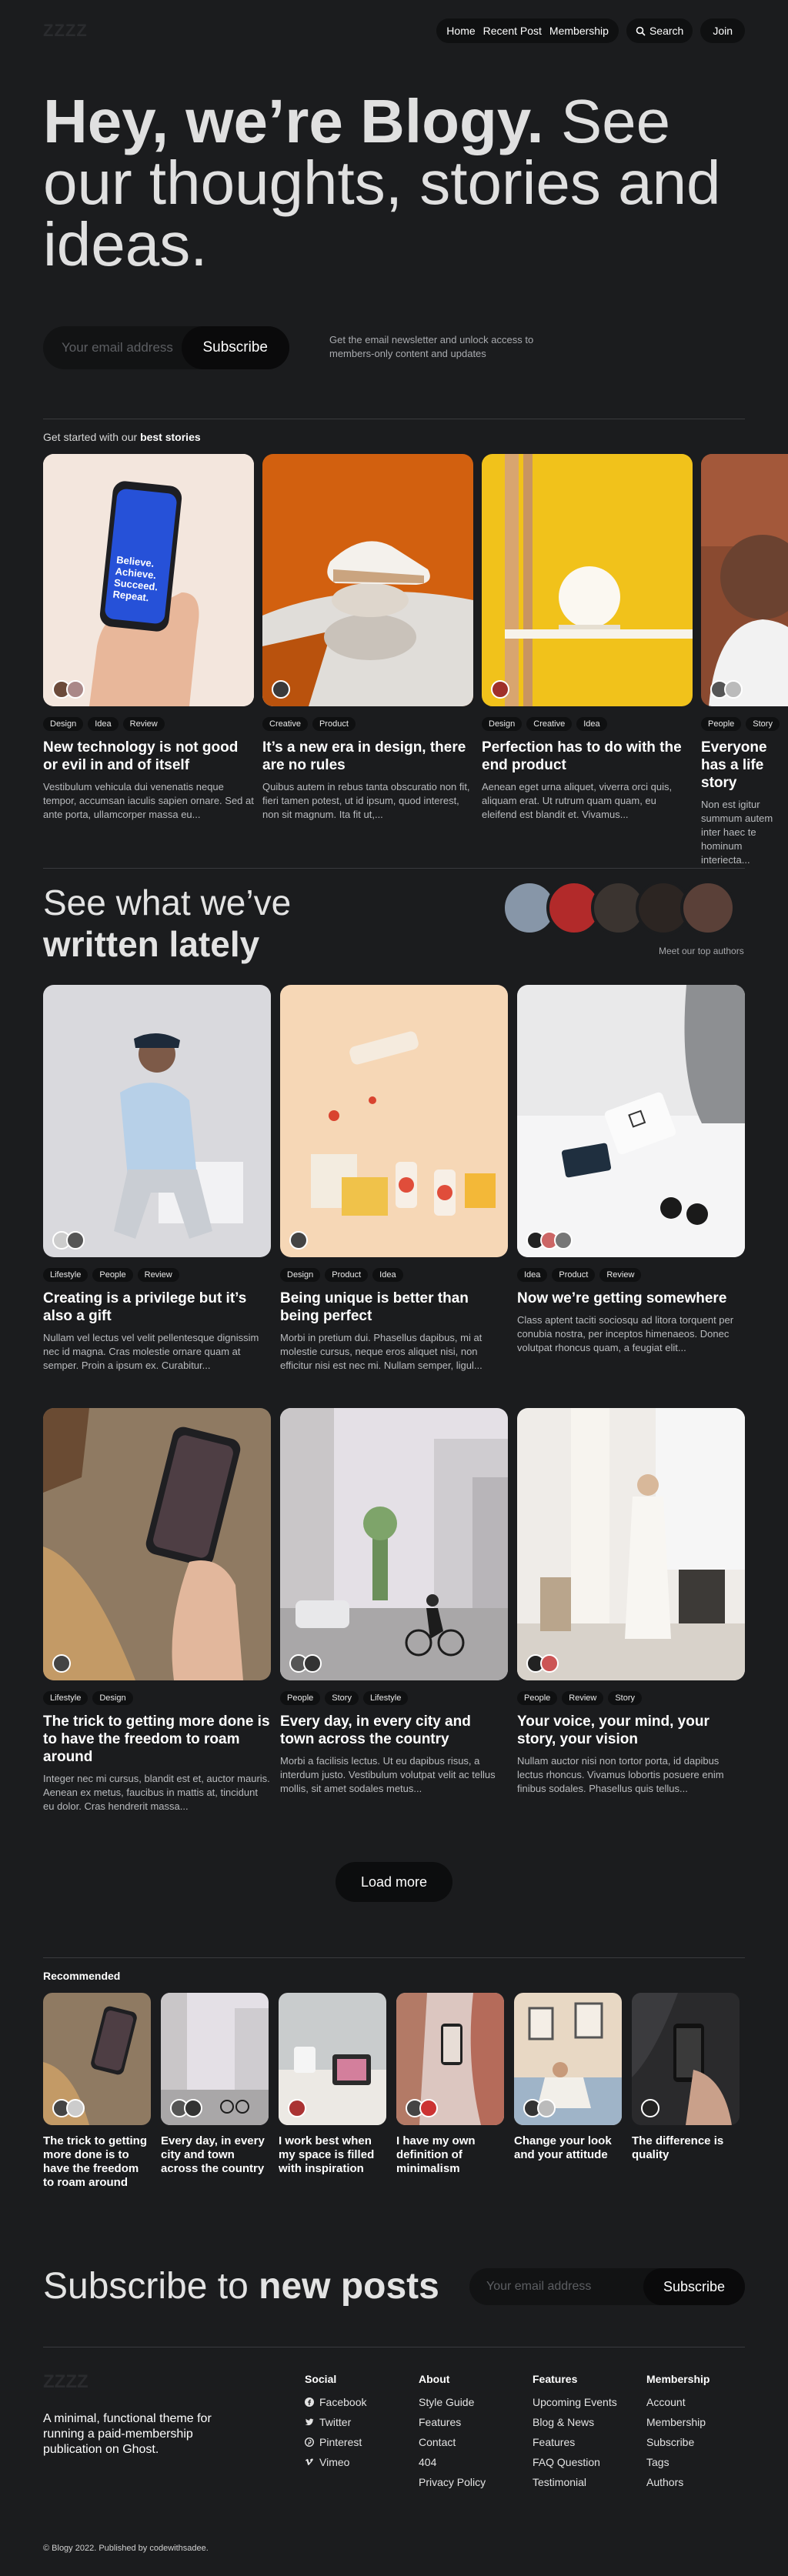 The image size is (788, 2576). What do you see at coordinates (452, 2442) in the screenshot?
I see `footer-link: Contact` at bounding box center [452, 2442].